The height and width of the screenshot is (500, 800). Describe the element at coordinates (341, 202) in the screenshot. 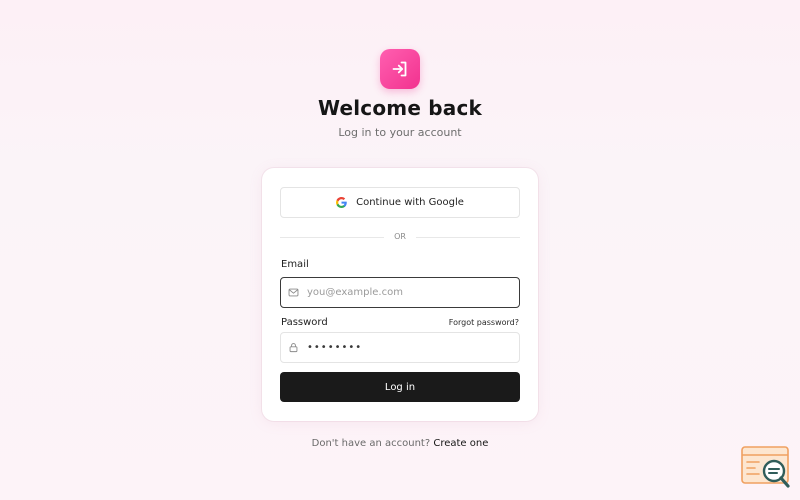

I see `google-icon` at that location.